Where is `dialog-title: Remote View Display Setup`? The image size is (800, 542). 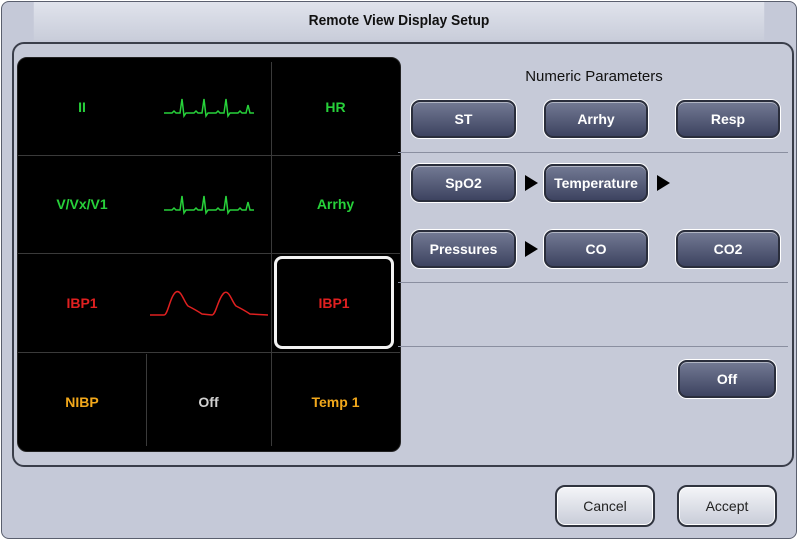 dialog-title: Remote View Display Setup is located at coordinates (399, 21).